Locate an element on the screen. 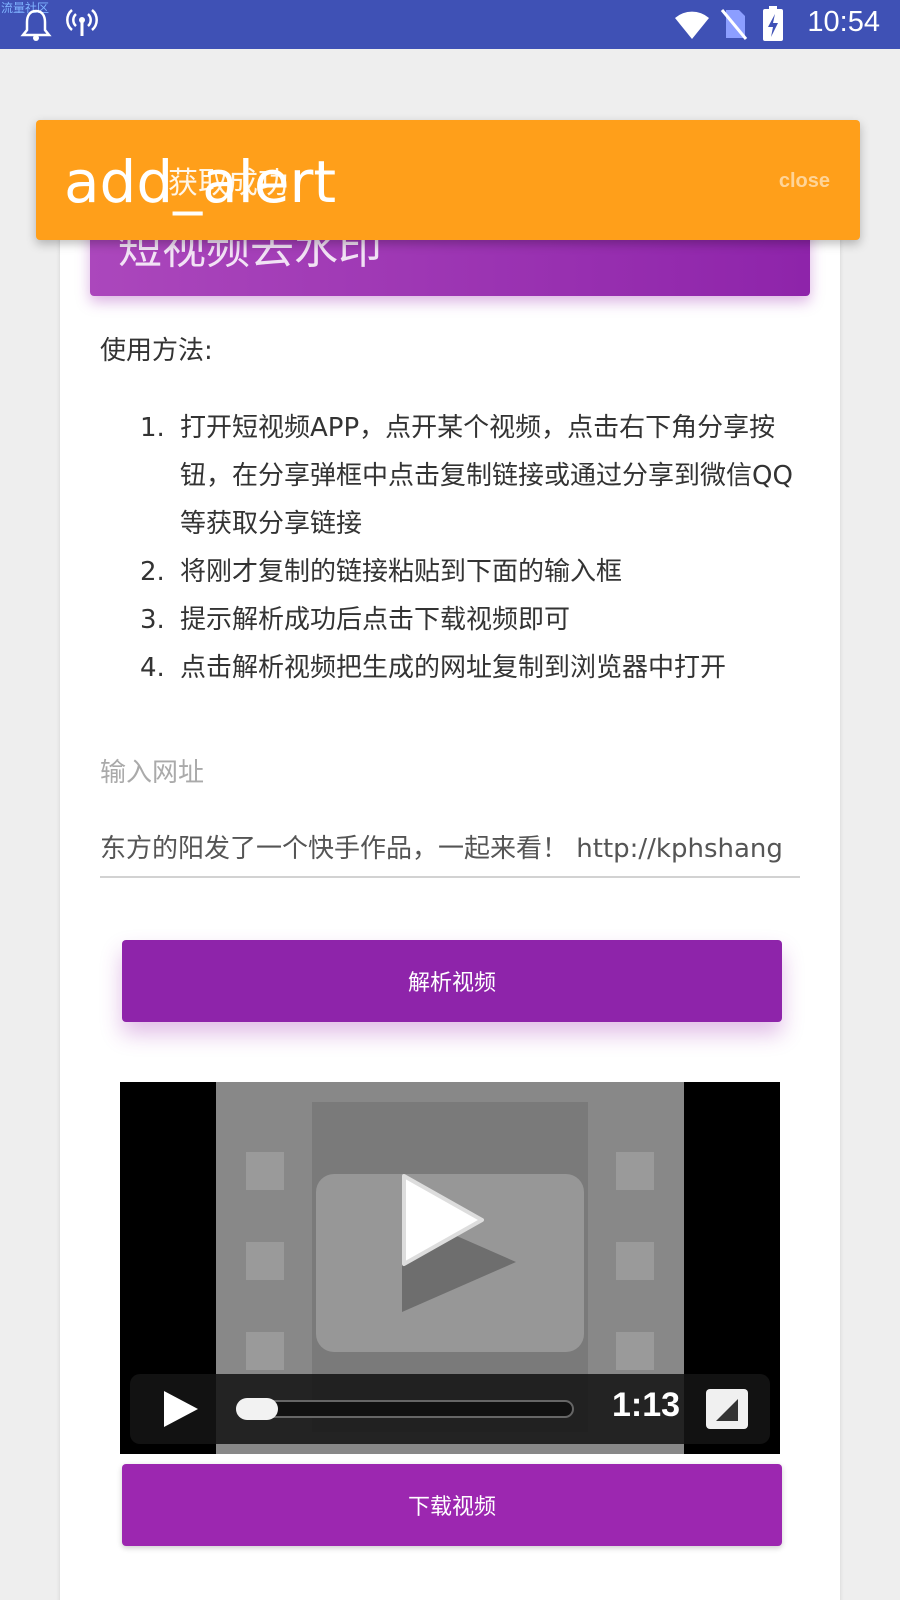 Image resolution: width=900 pixels, height=1600 pixels. step-number: 4. is located at coordinates (152, 668).